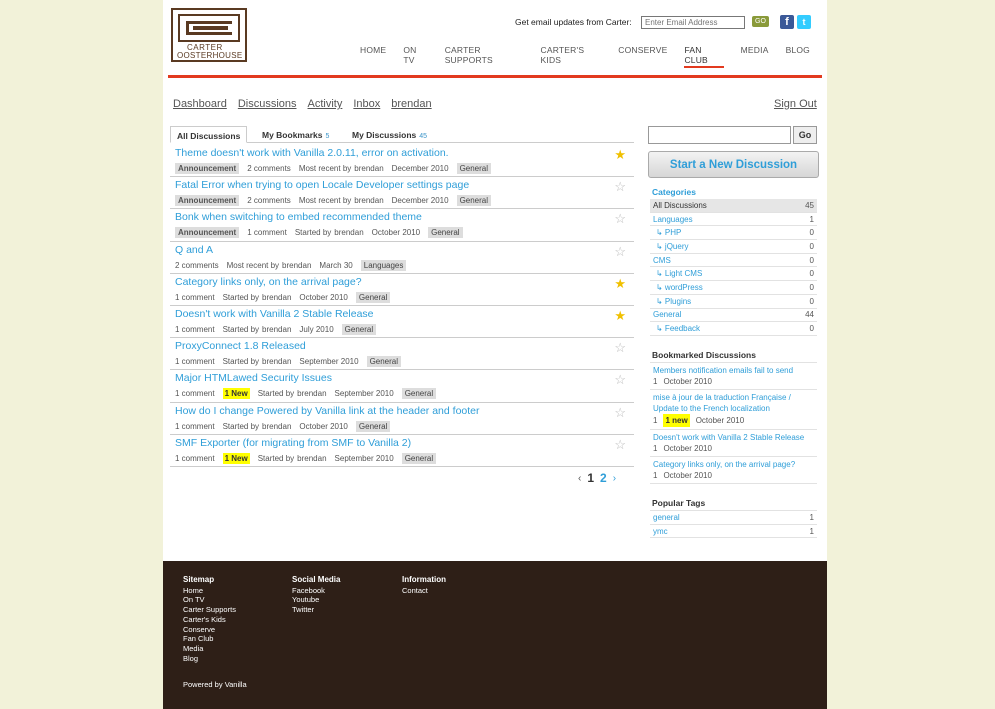 This screenshot has height=709, width=995. What do you see at coordinates (733, 247) in the screenshot?
I see `category-item: ↳ jQuery 0` at bounding box center [733, 247].